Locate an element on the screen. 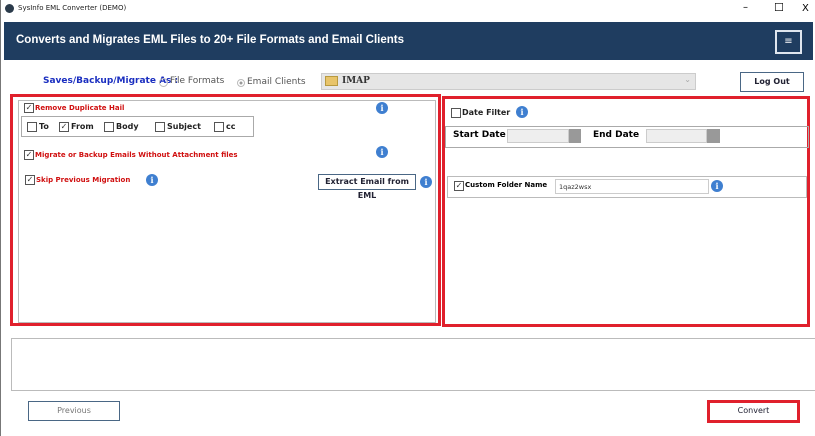 This screenshot has height=436, width=815. to-label: To is located at coordinates (44, 126).